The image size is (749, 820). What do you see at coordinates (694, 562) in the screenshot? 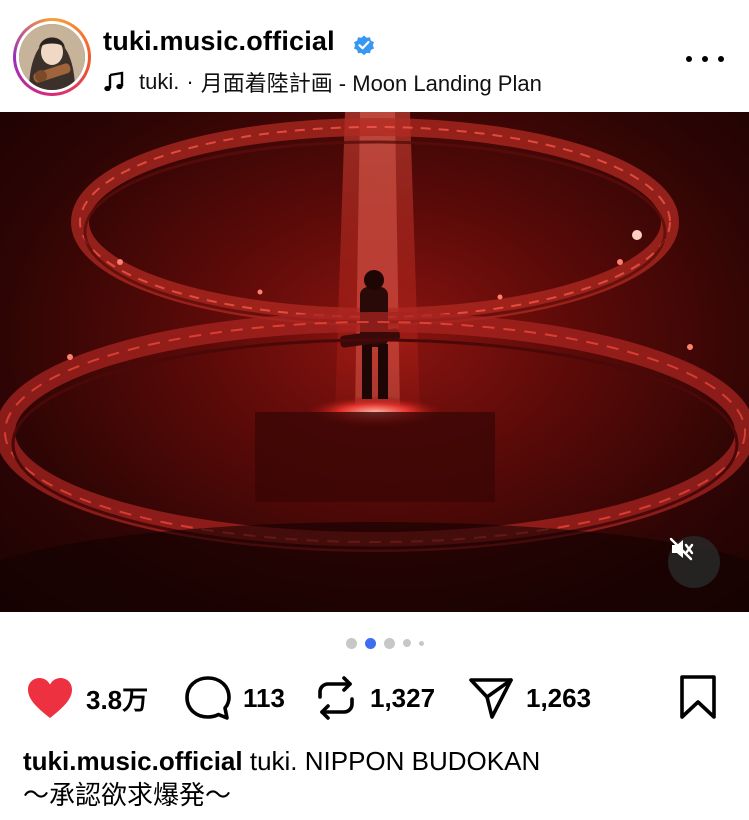
I see `mute-toggle-button` at bounding box center [694, 562].